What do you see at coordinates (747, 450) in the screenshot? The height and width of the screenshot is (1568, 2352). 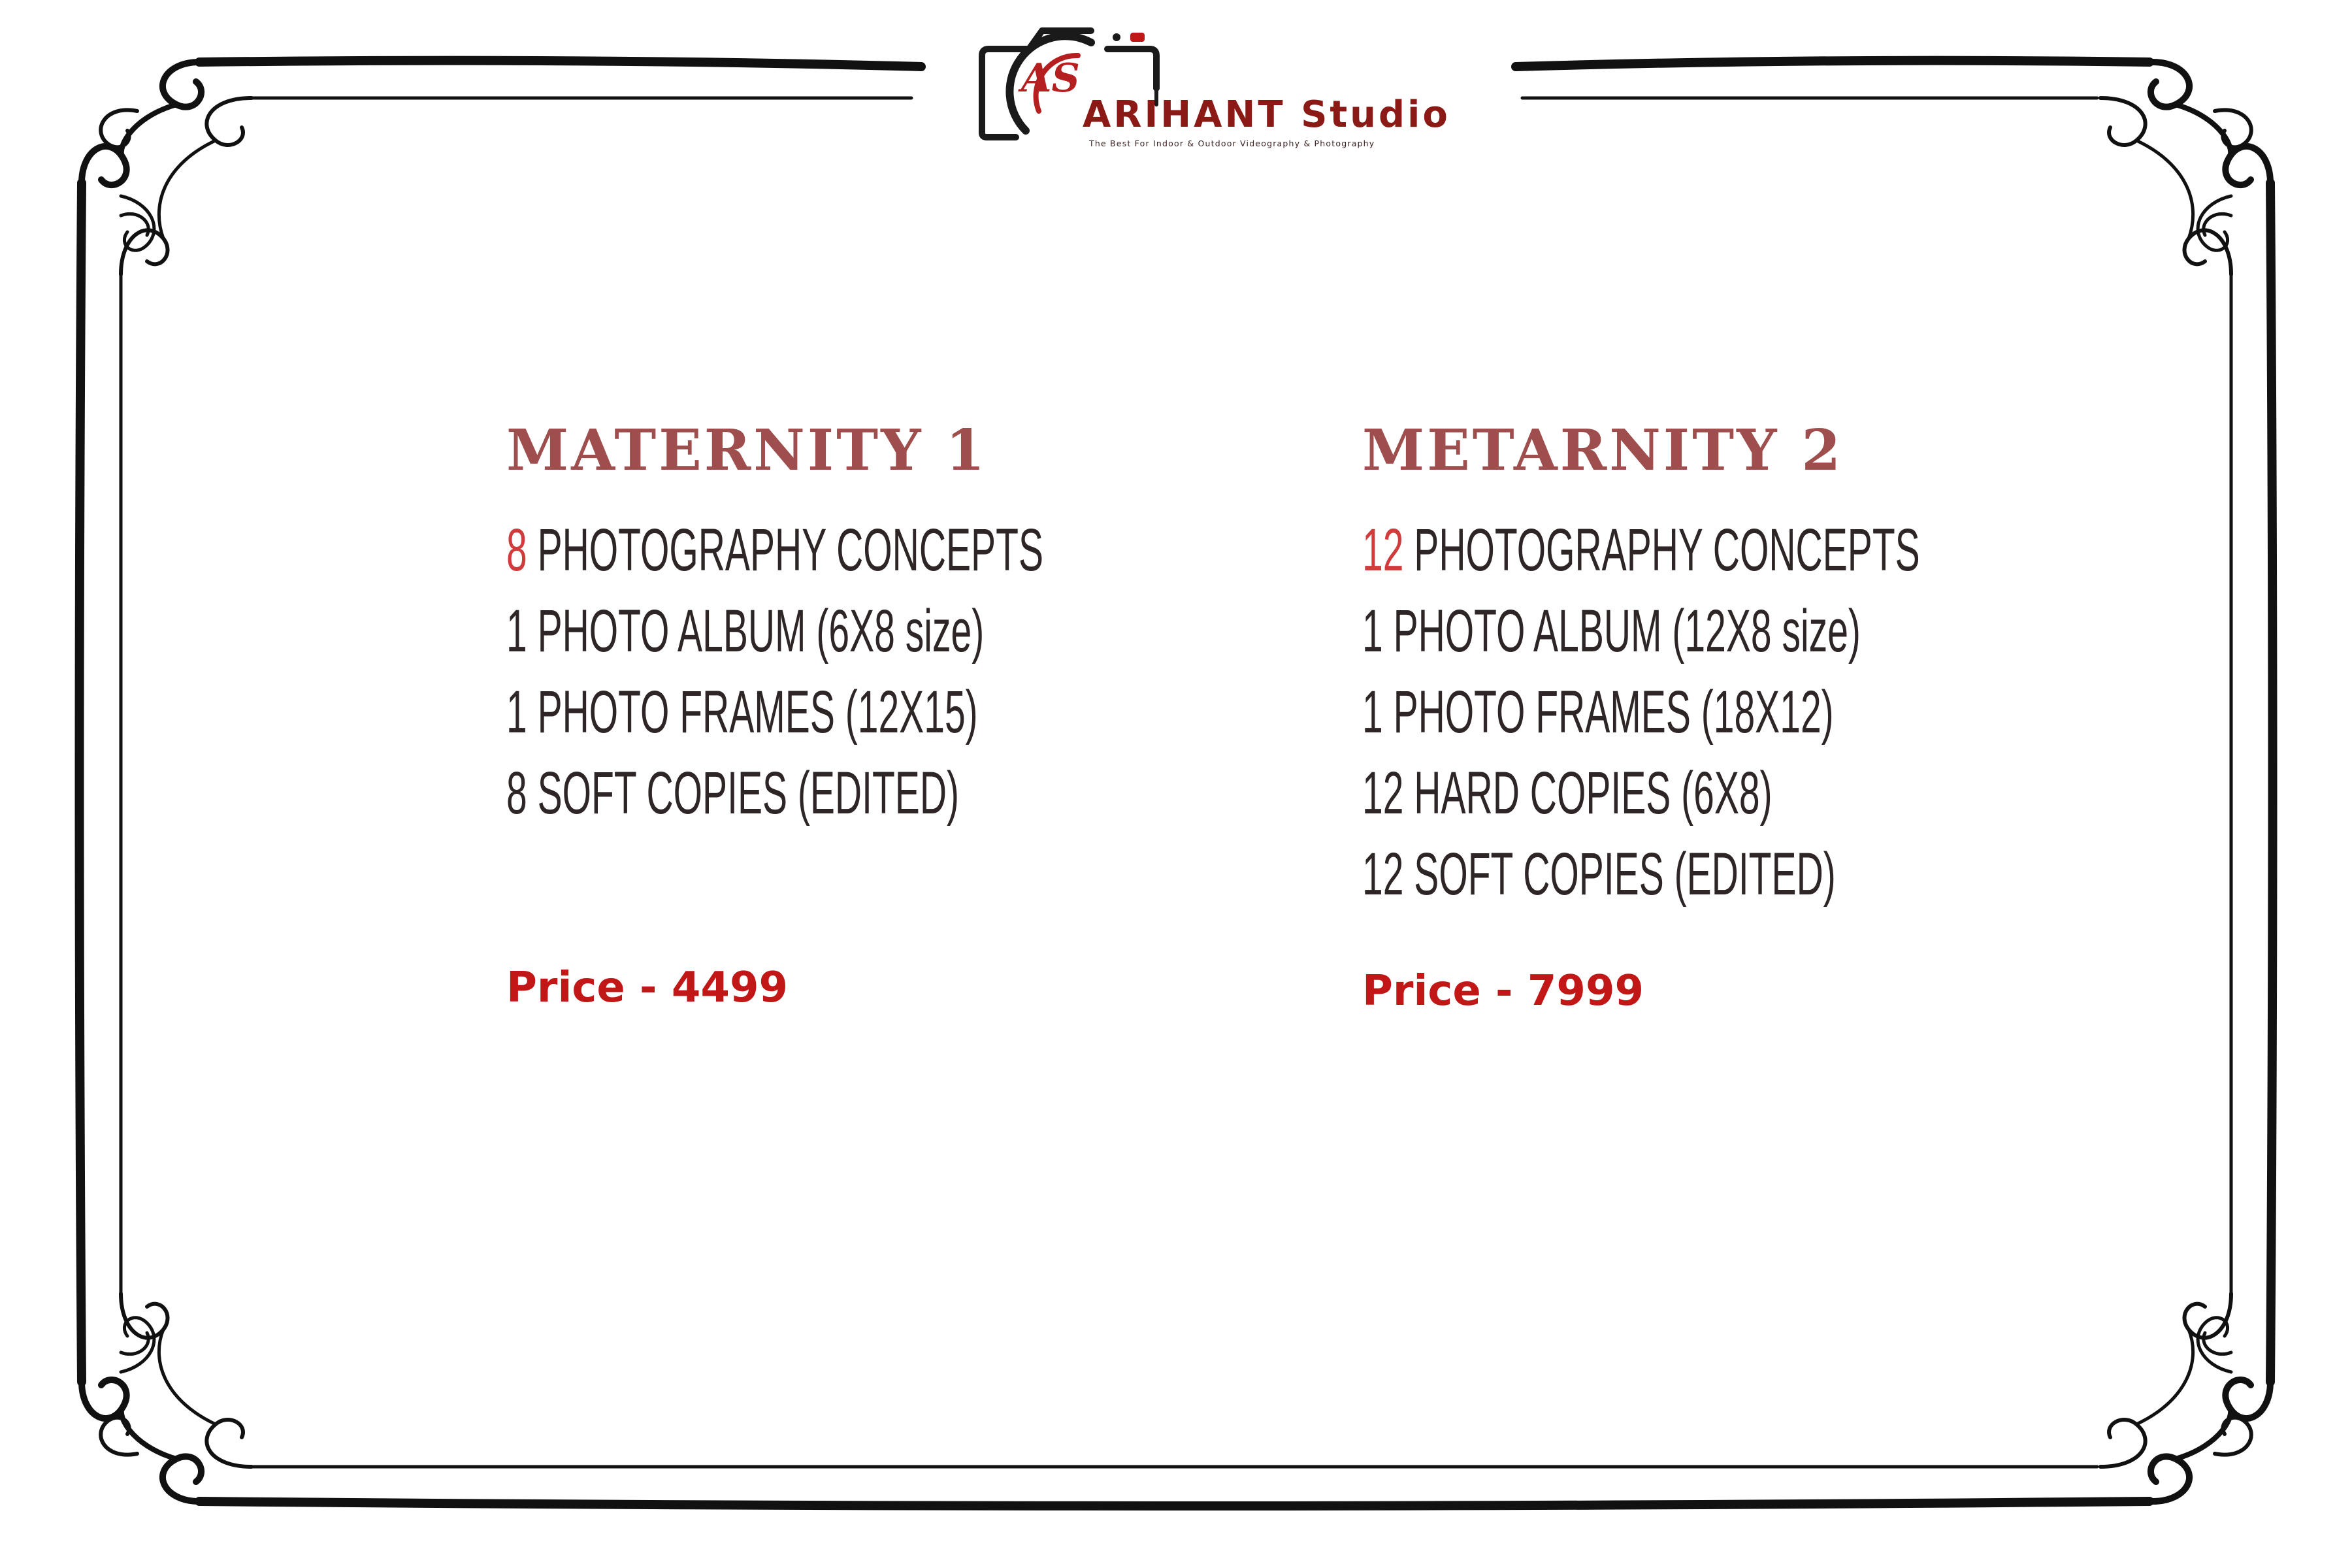 I see `package-title: MATERNITY 1` at bounding box center [747, 450].